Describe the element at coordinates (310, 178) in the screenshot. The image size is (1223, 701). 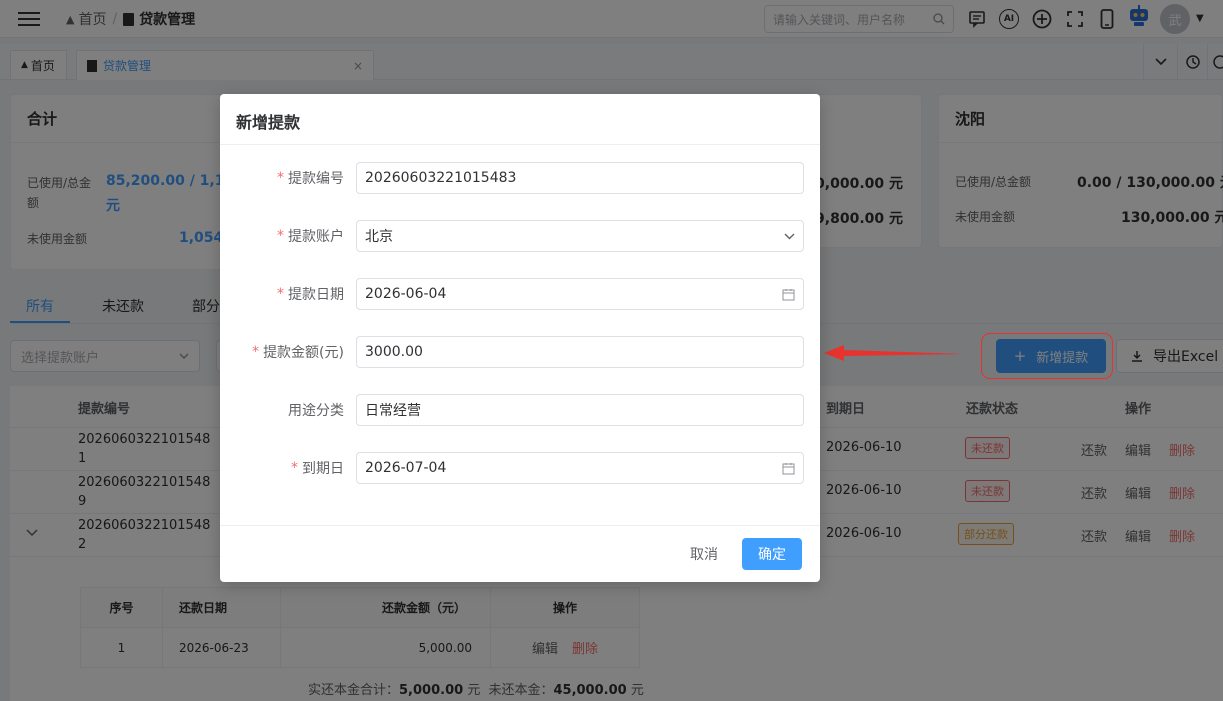
I see `field-label: * 提款编号` at that location.